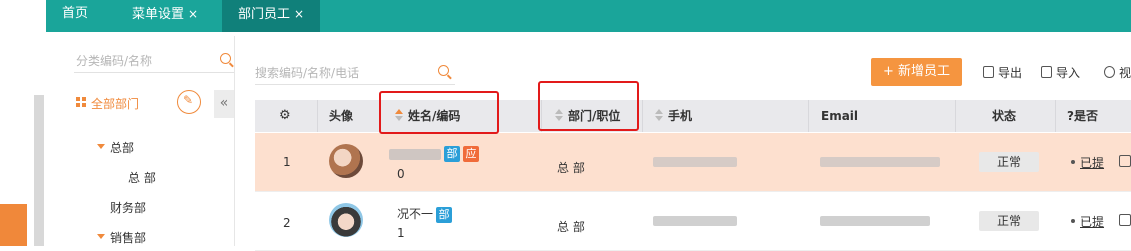 This screenshot has width=1131, height=251. What do you see at coordinates (1117, 72) in the screenshot?
I see `view-button: 视` at bounding box center [1117, 72].